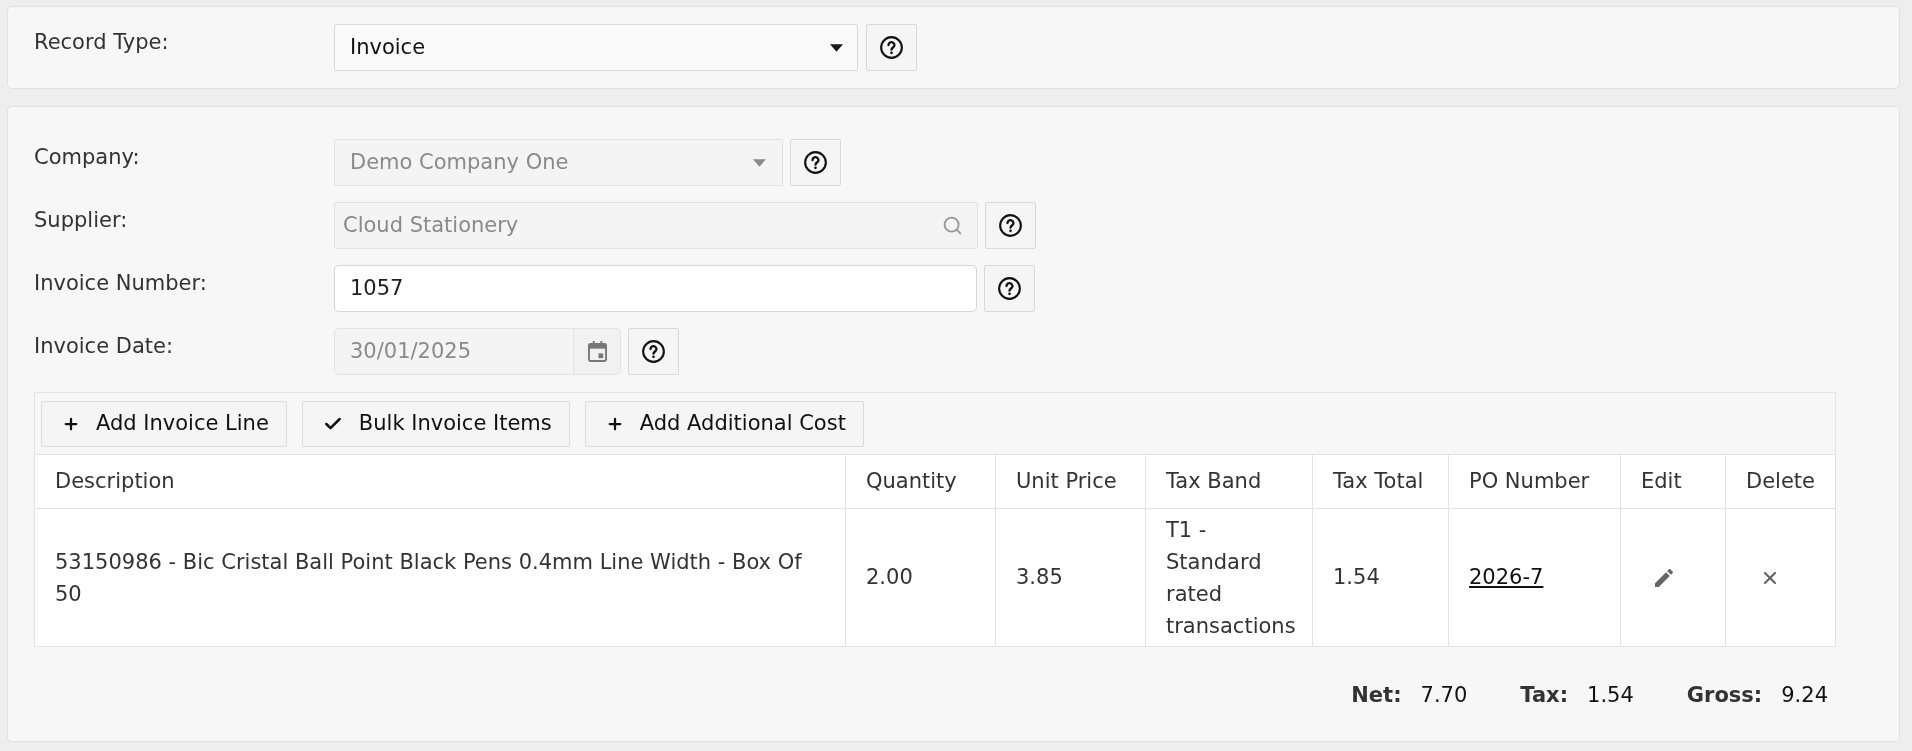 The image size is (1912, 751). Describe the element at coordinates (1381, 482) in the screenshot. I see `column-header: Tax Total` at that location.